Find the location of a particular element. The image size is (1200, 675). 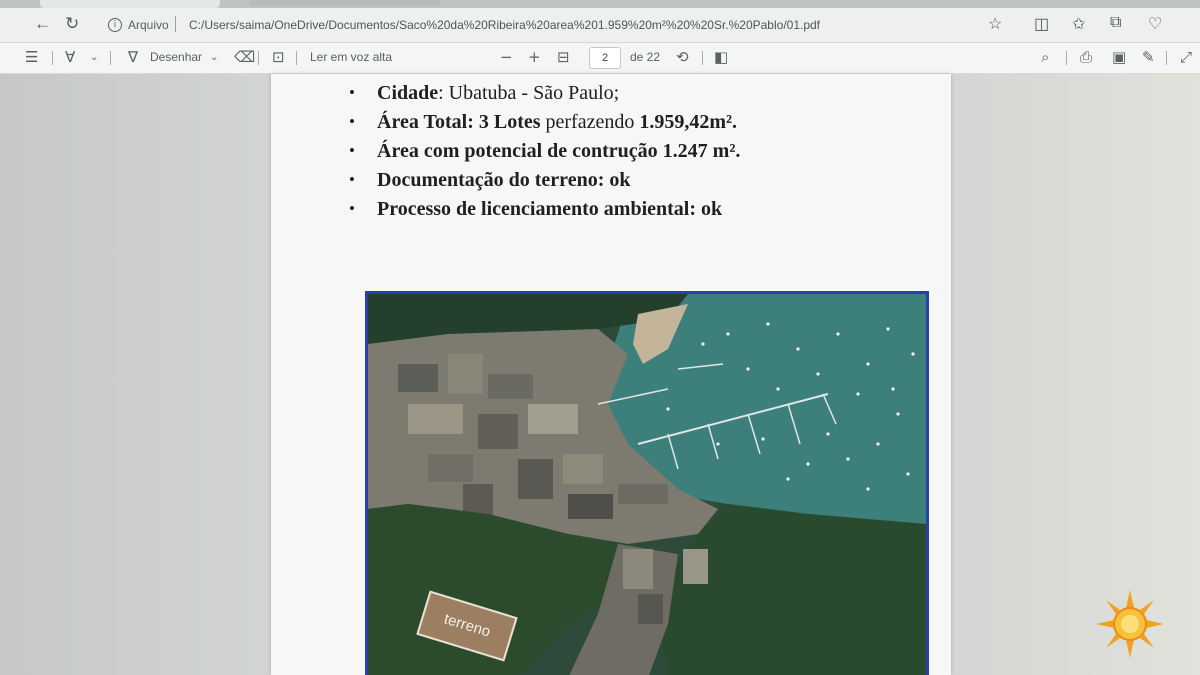

draw-icon: ∇ is located at coordinates (133, 57).